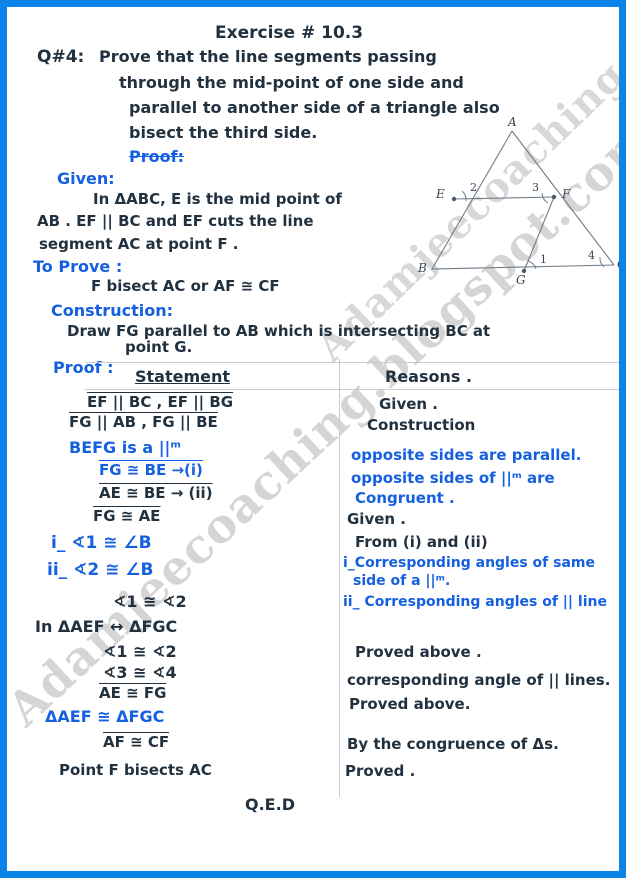 This screenshot has width=626, height=878. I want to click on question-line-4: bisect the third side., so click(223, 132).